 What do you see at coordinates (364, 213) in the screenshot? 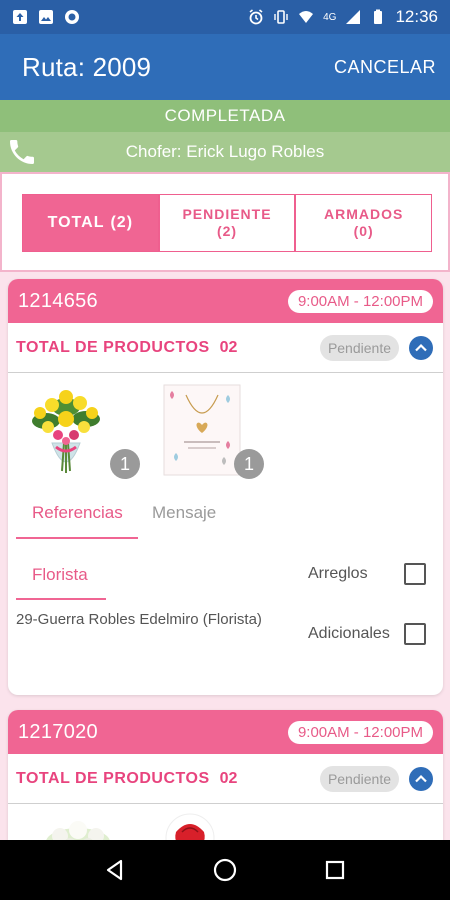
I see `tab-armados-label: ARMADOS` at bounding box center [364, 213].